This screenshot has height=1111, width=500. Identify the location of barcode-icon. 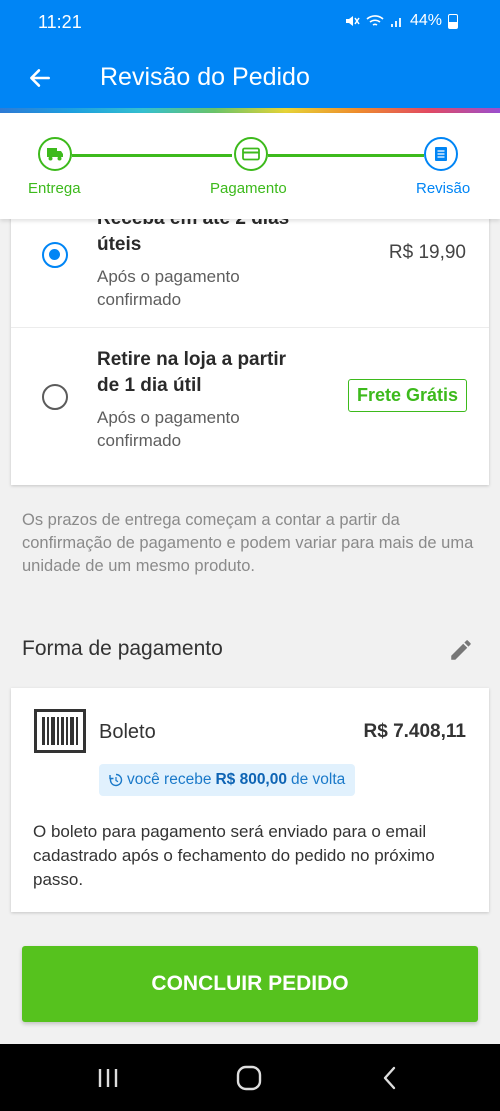
(60, 731).